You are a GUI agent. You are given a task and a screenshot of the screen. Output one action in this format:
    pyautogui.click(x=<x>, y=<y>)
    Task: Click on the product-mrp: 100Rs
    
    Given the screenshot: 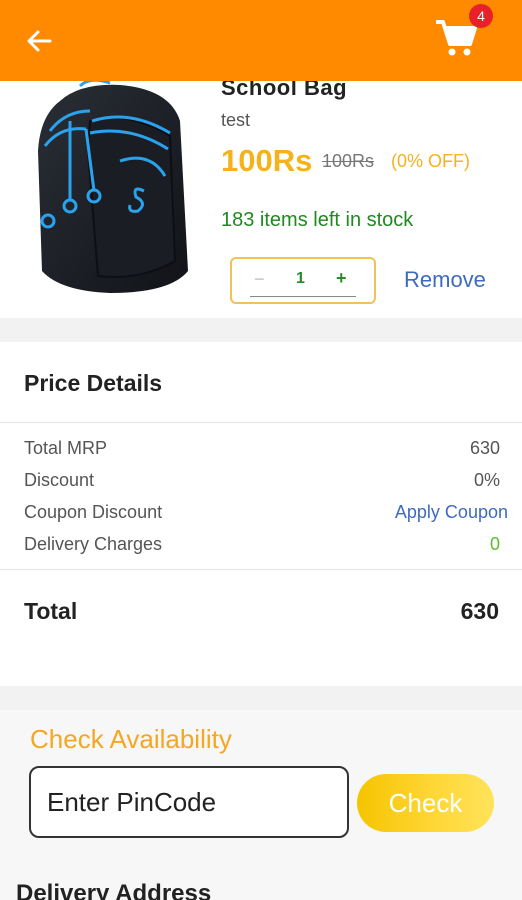 What is the action you would take?
    pyautogui.click(x=348, y=161)
    